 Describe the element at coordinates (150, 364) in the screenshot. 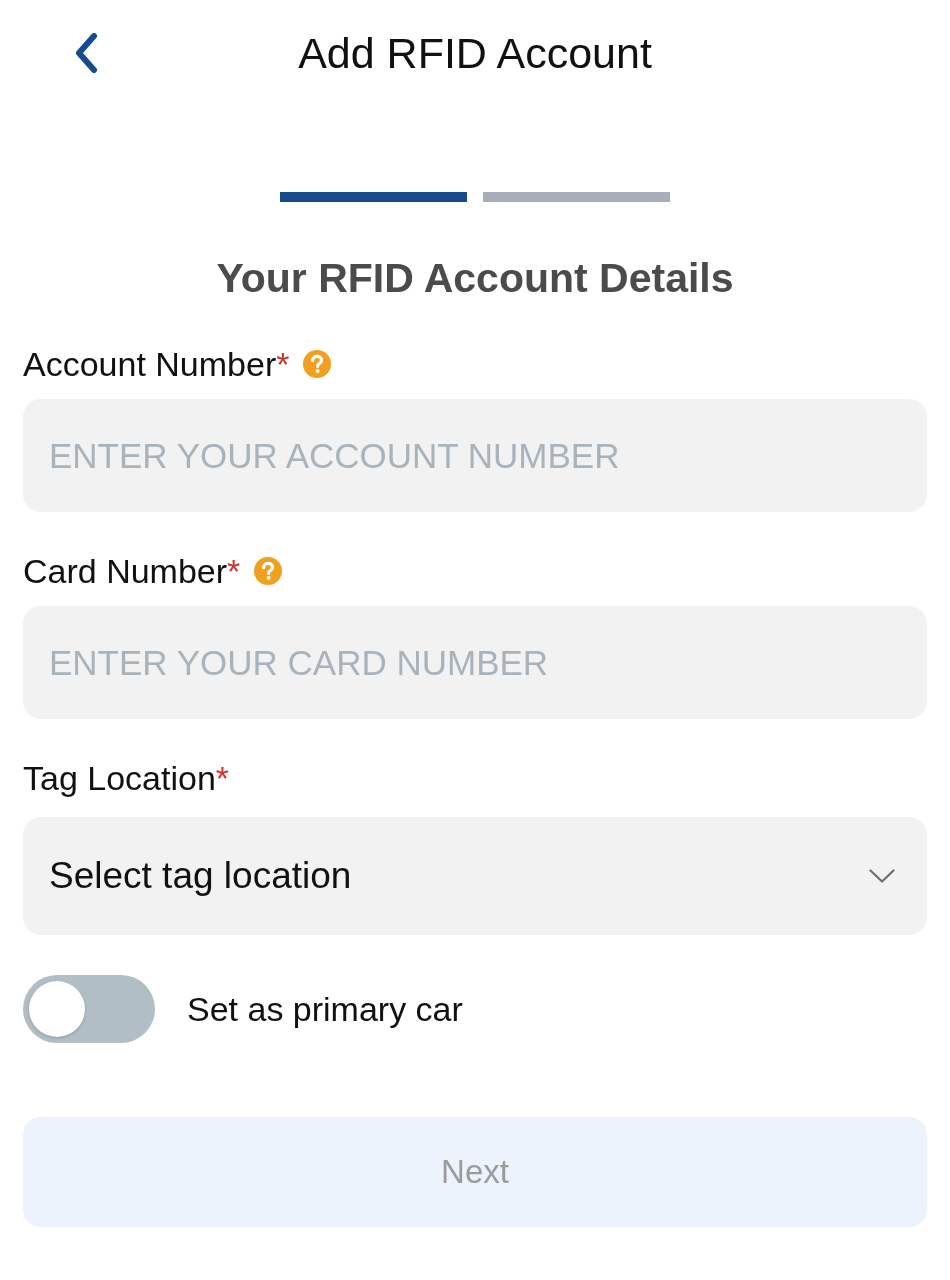

I see `field-label: Account Number` at that location.